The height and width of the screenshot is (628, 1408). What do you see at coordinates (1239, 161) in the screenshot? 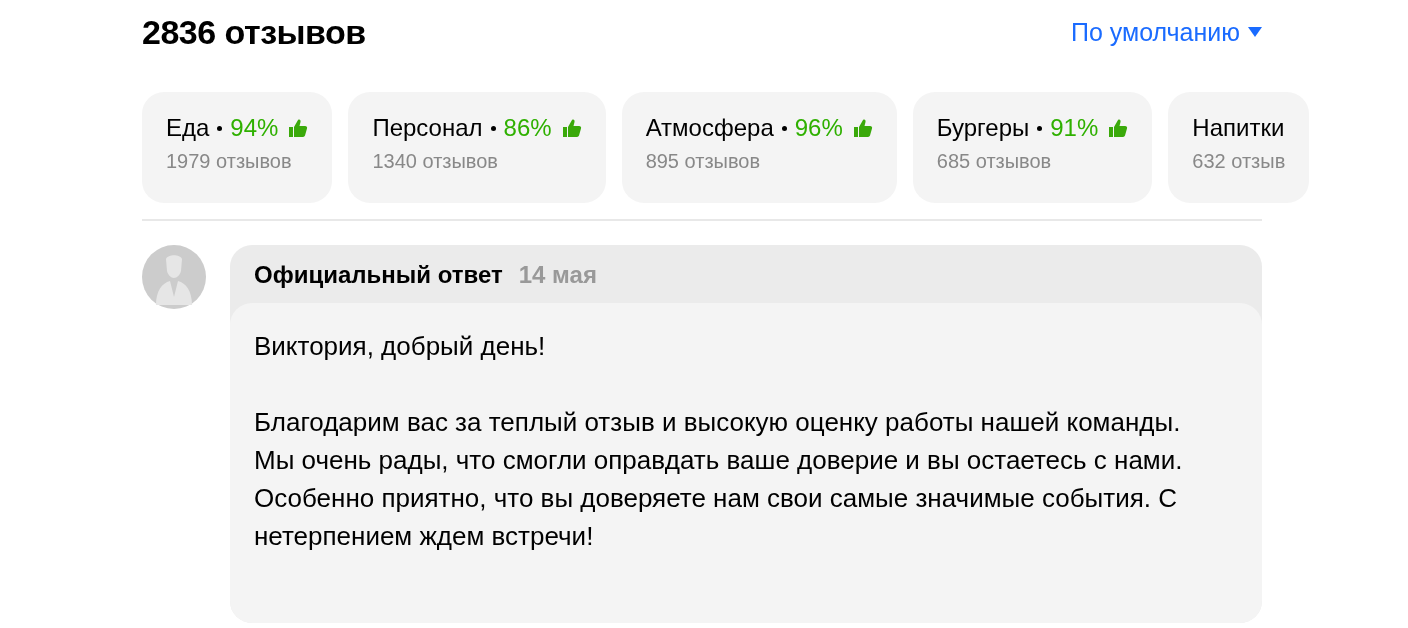
I see `category-review-count: 632 отзыв` at bounding box center [1239, 161].